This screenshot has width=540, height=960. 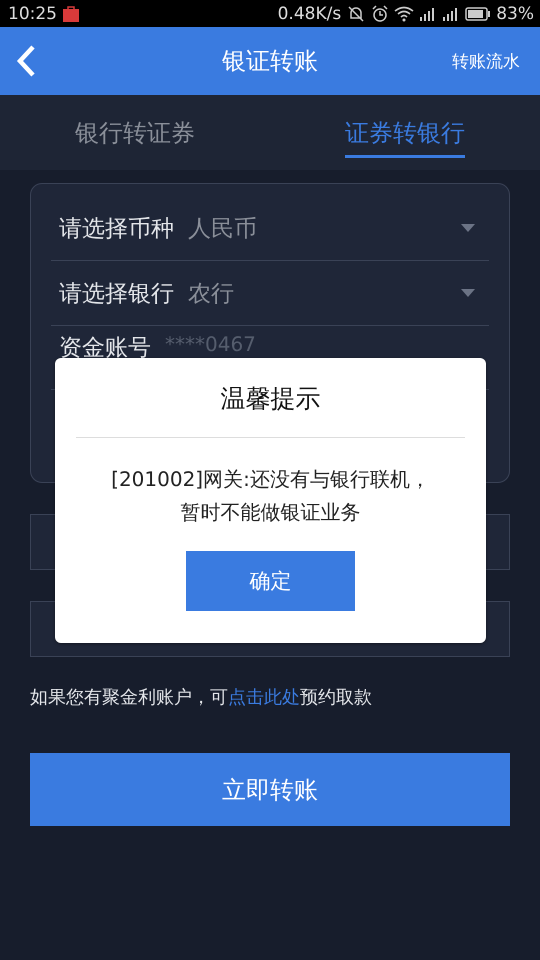 What do you see at coordinates (201, 697) in the screenshot?
I see `note-text: 如果您有聚金利账户，可点击此处预约取款` at bounding box center [201, 697].